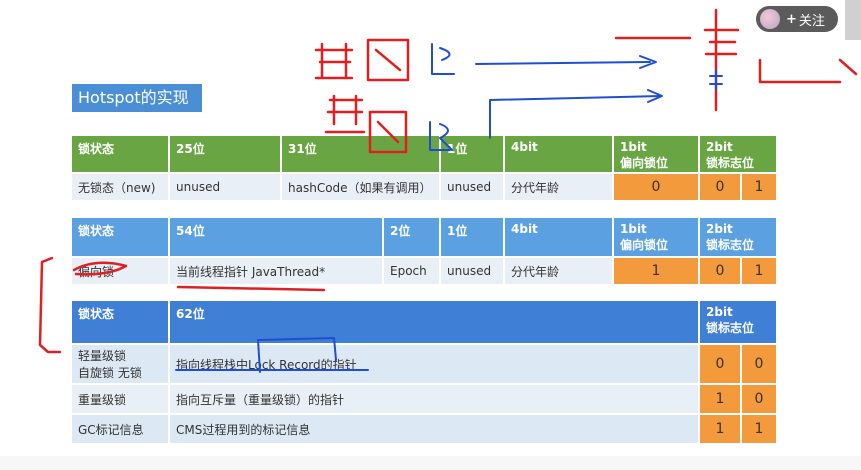 The width and height of the screenshot is (861, 470). I want to click on table-row: GC标记信息 CMS过程用到的标记信息 1 1, so click(424, 429).